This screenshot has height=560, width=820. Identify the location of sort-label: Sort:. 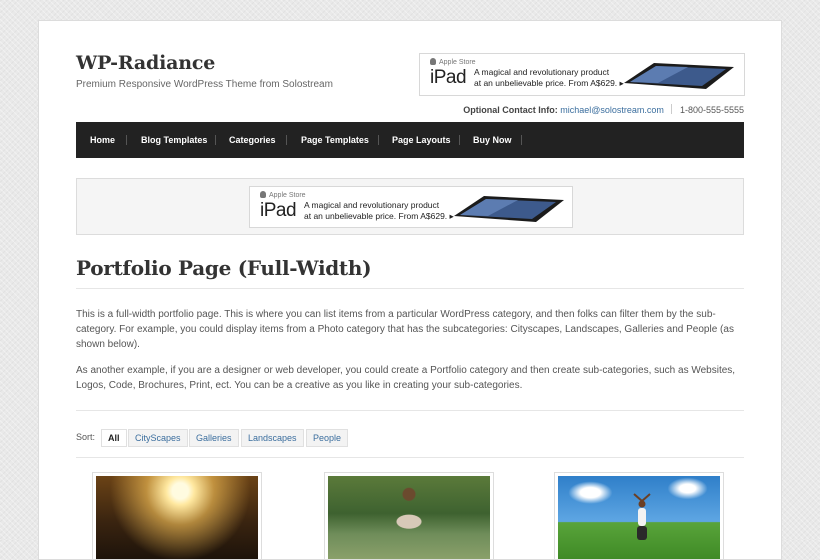
(86, 437).